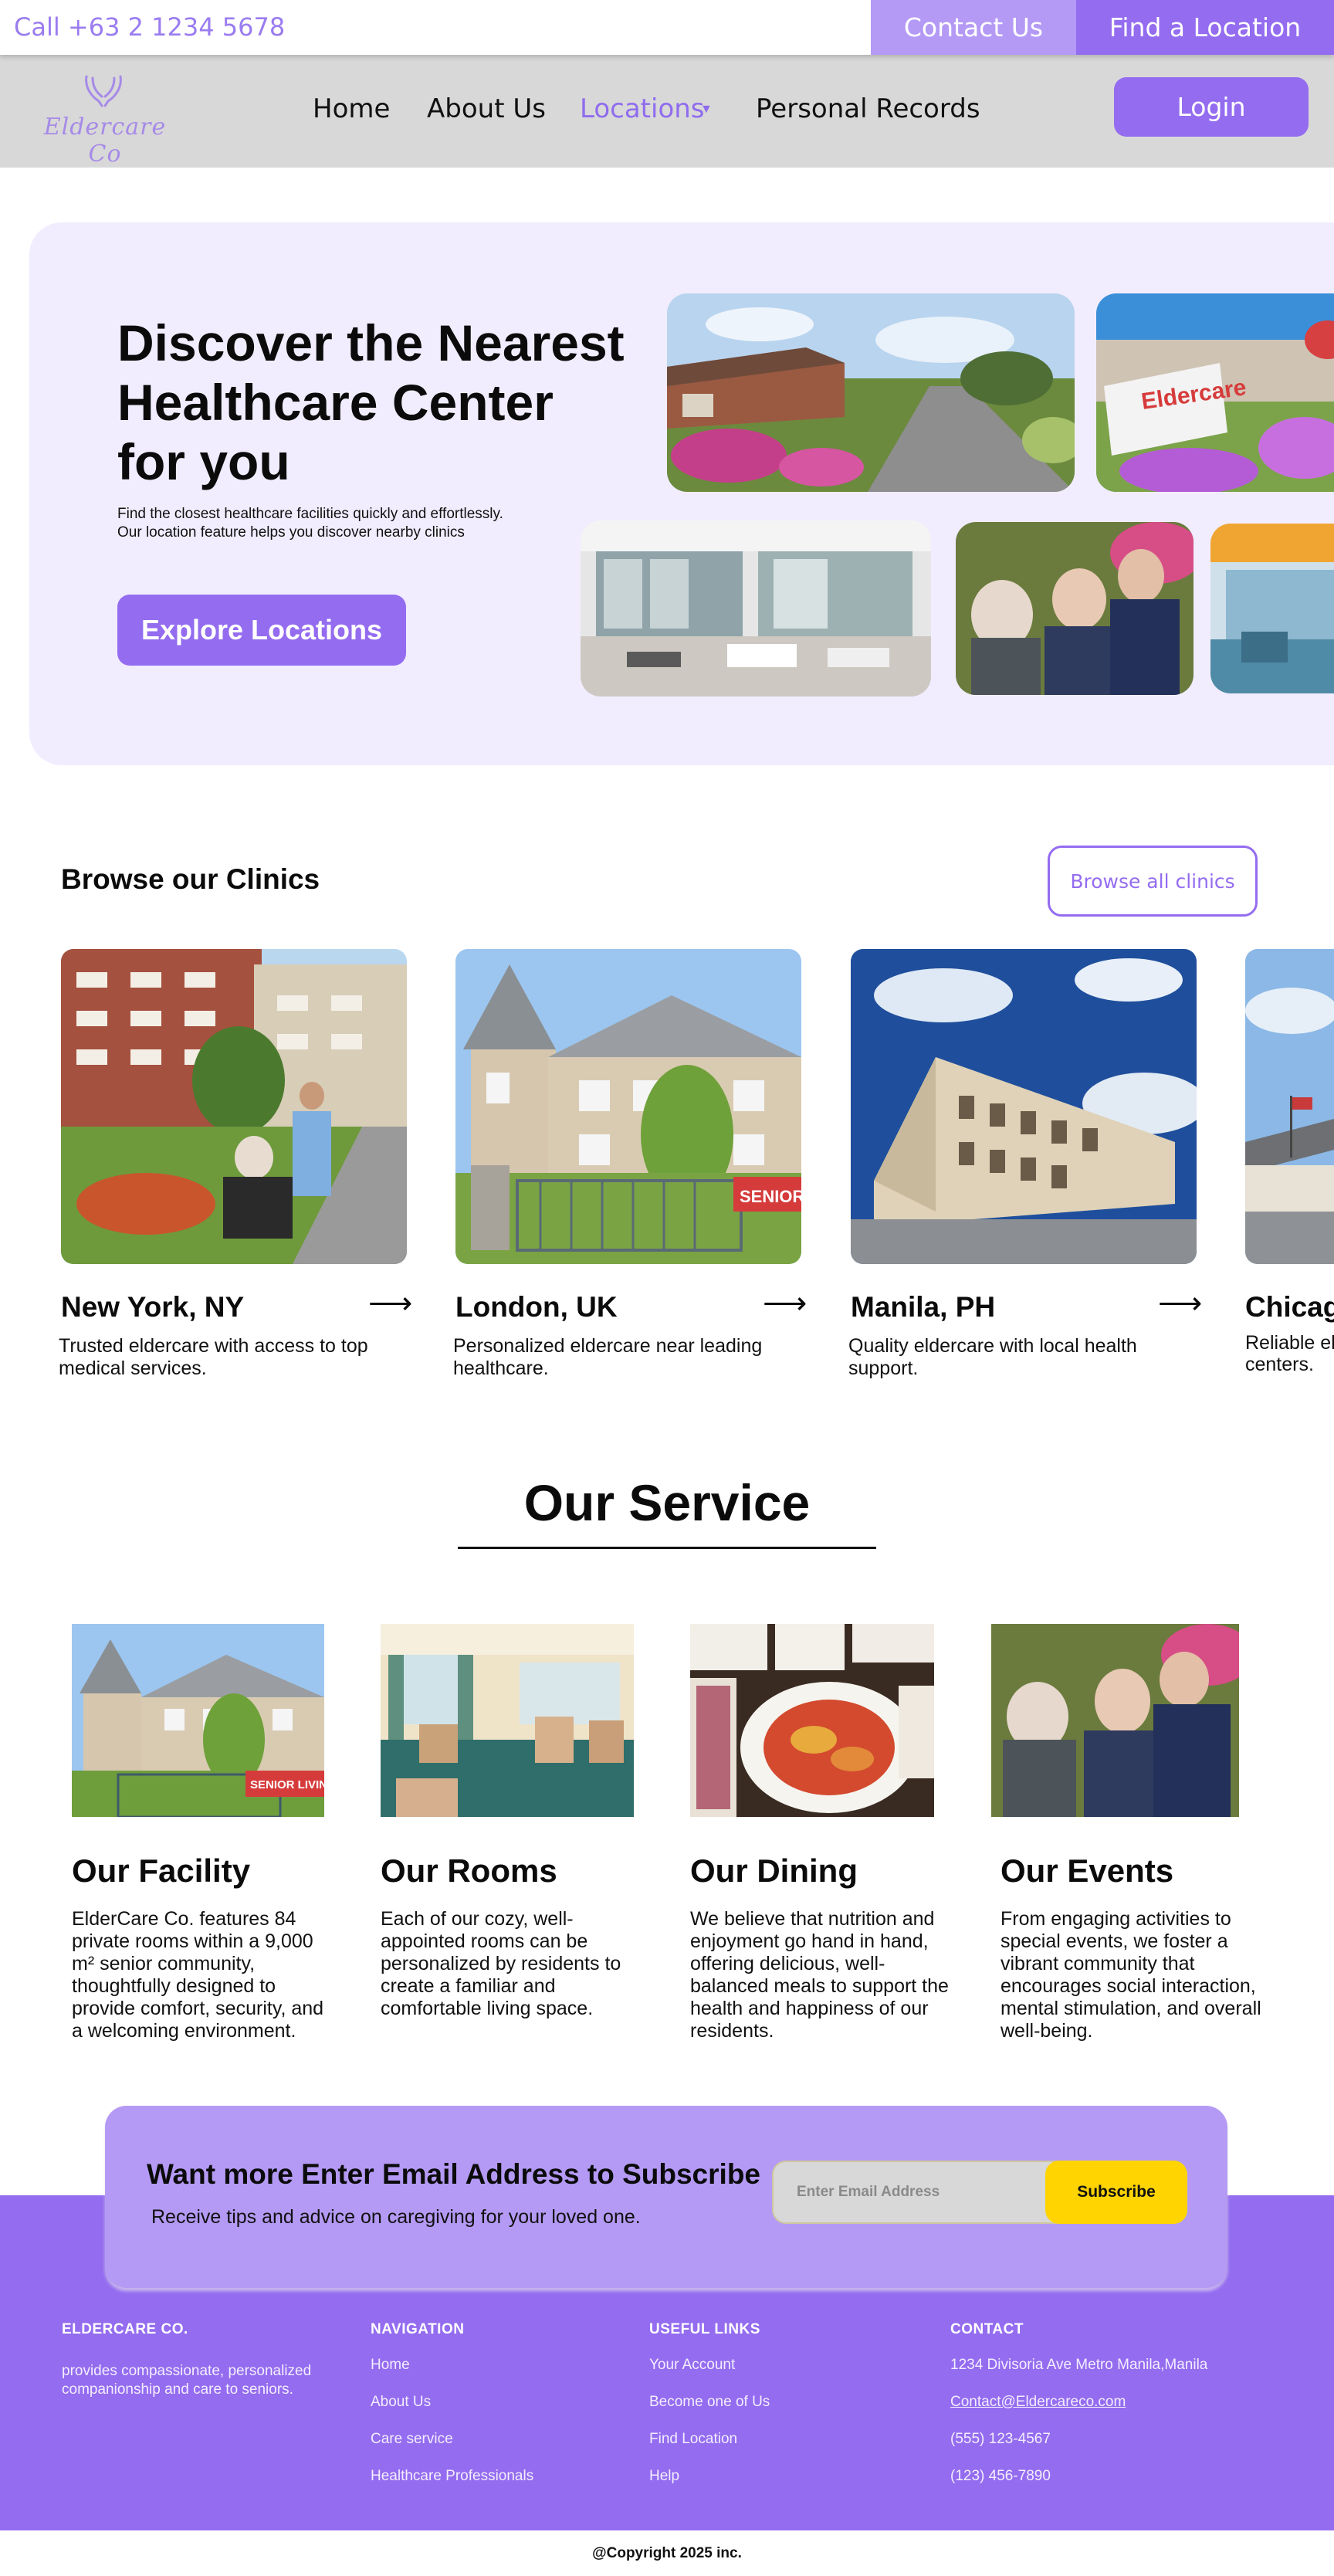  What do you see at coordinates (664, 2476) in the screenshot?
I see `footer-link-help: Help` at bounding box center [664, 2476].